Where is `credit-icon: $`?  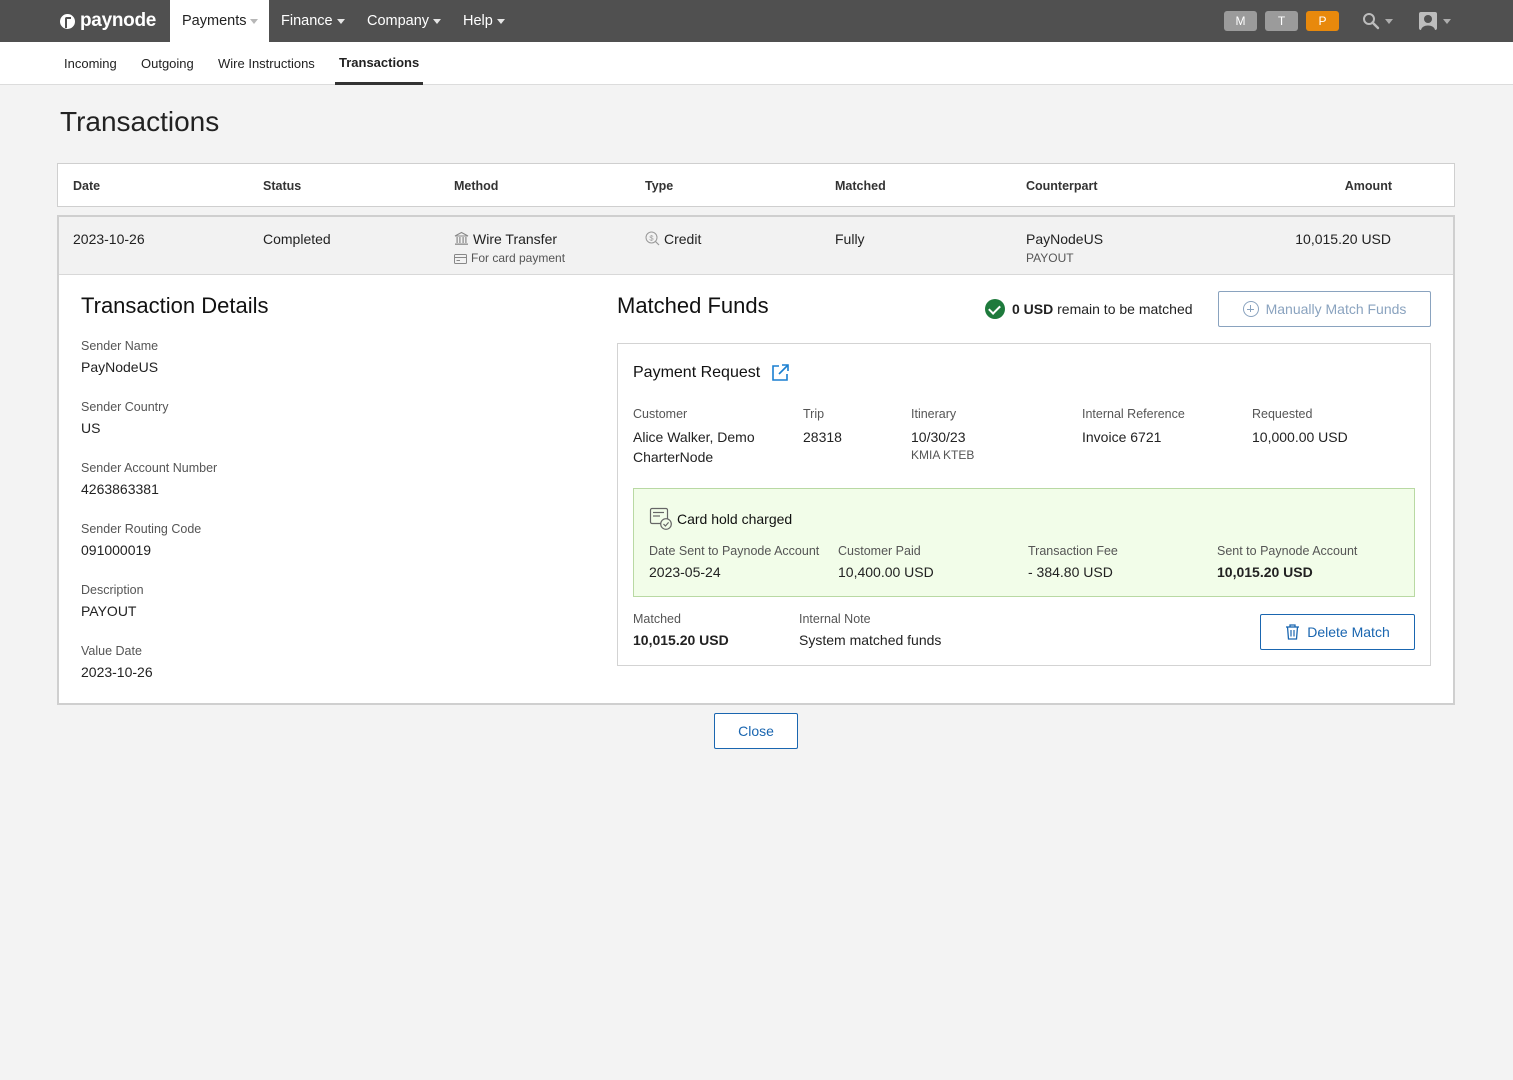 credit-icon: $ is located at coordinates (652, 238).